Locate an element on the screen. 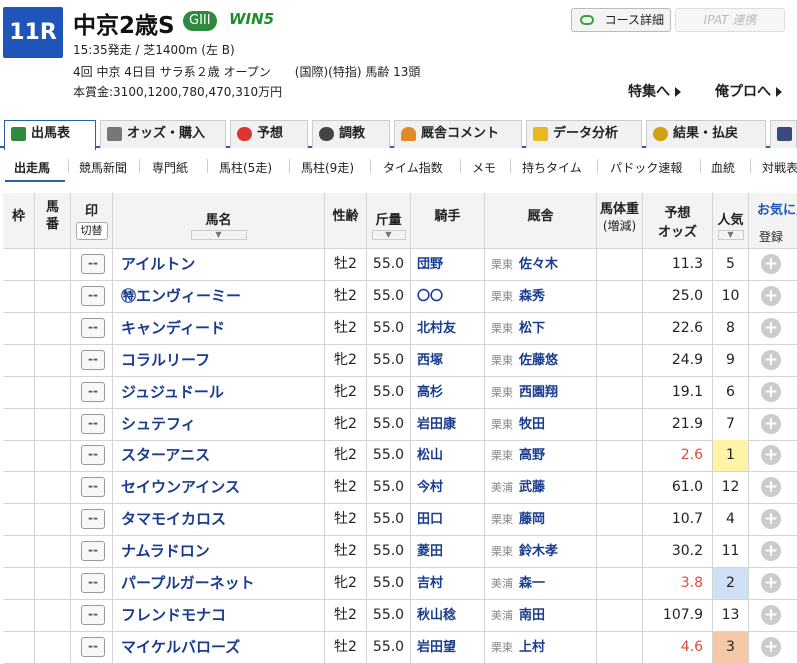 The height and width of the screenshot is (664, 797). popularity-cell: 4 is located at coordinates (731, 520).